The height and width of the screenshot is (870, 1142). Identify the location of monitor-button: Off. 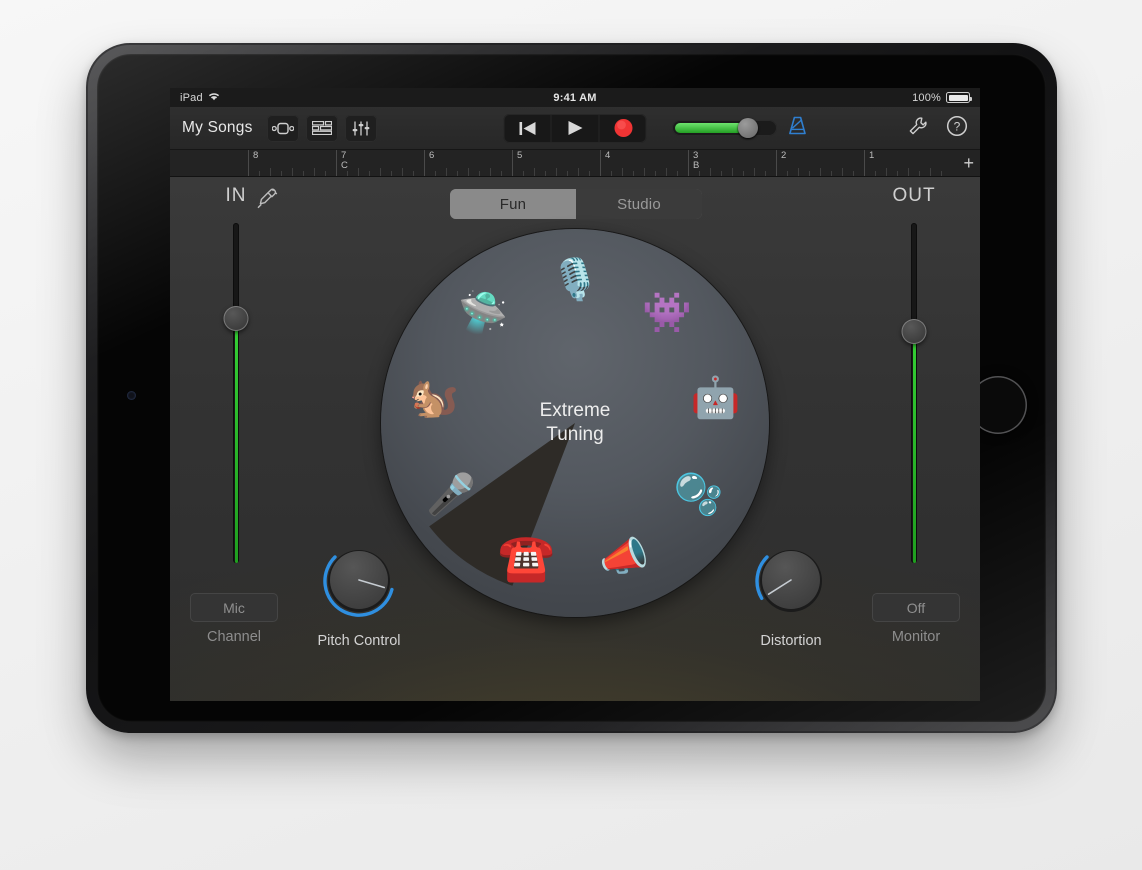
(916, 607).